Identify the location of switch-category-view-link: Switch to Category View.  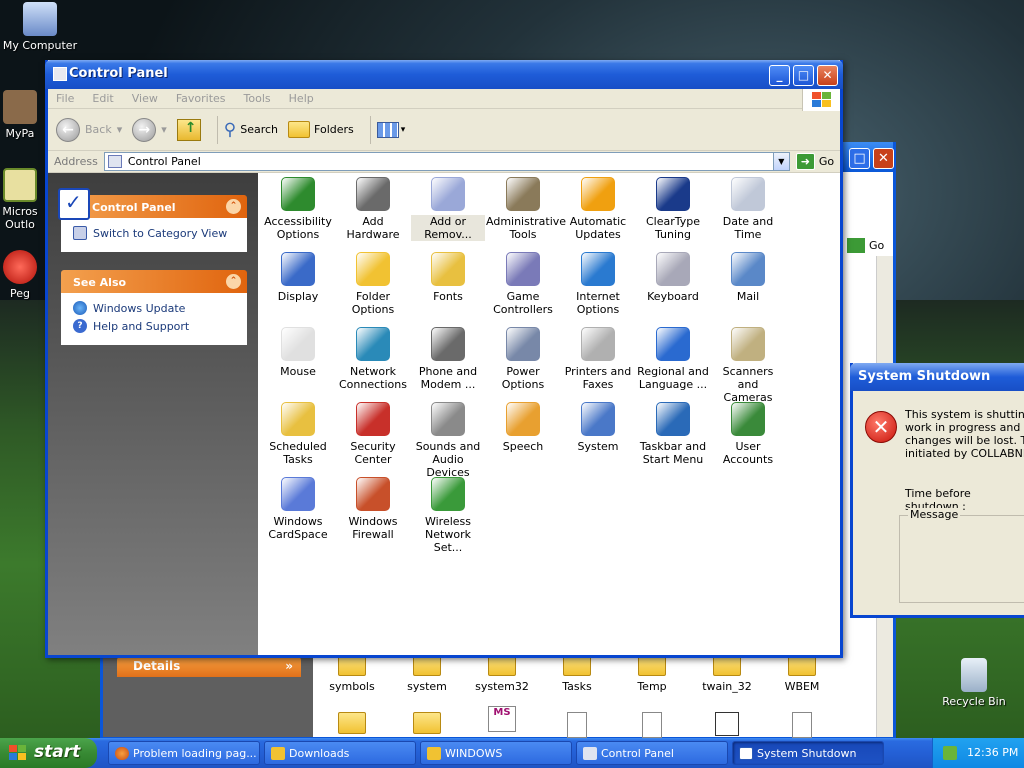
(155, 233).